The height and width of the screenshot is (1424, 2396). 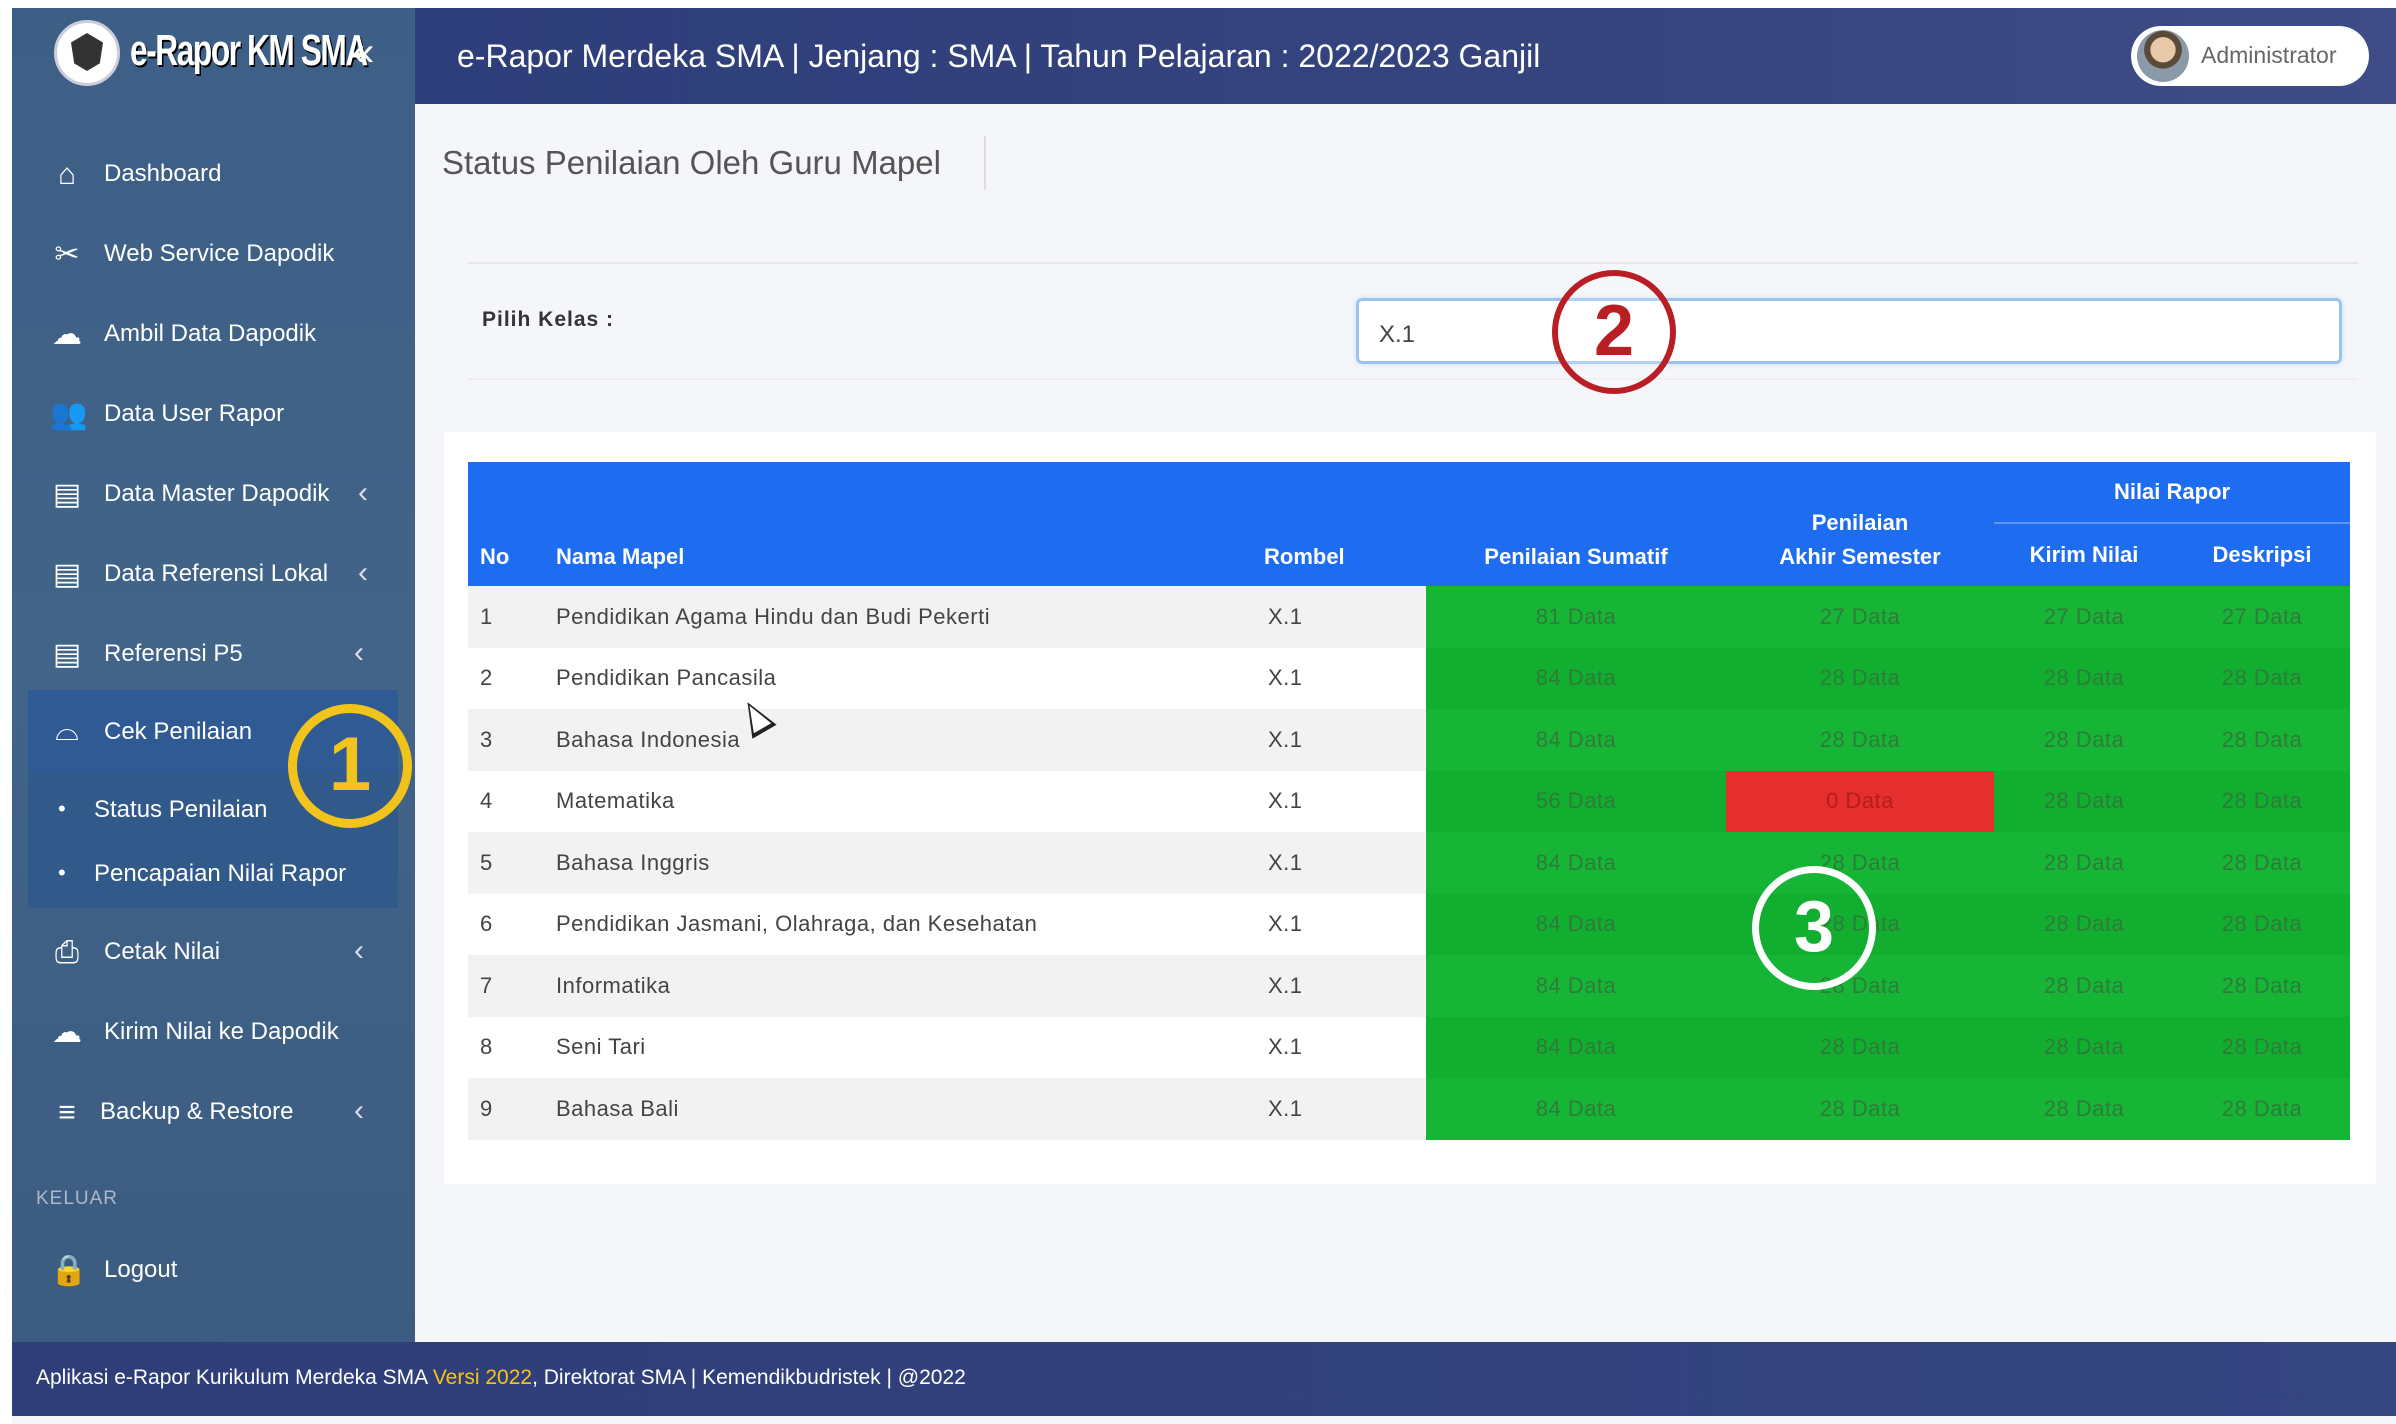 What do you see at coordinates (67, 730) in the screenshot?
I see `inbox-icon: ⌓` at bounding box center [67, 730].